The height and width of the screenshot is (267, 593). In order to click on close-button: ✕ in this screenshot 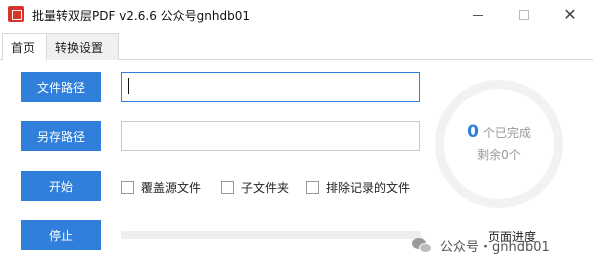, I will do `click(570, 15)`.